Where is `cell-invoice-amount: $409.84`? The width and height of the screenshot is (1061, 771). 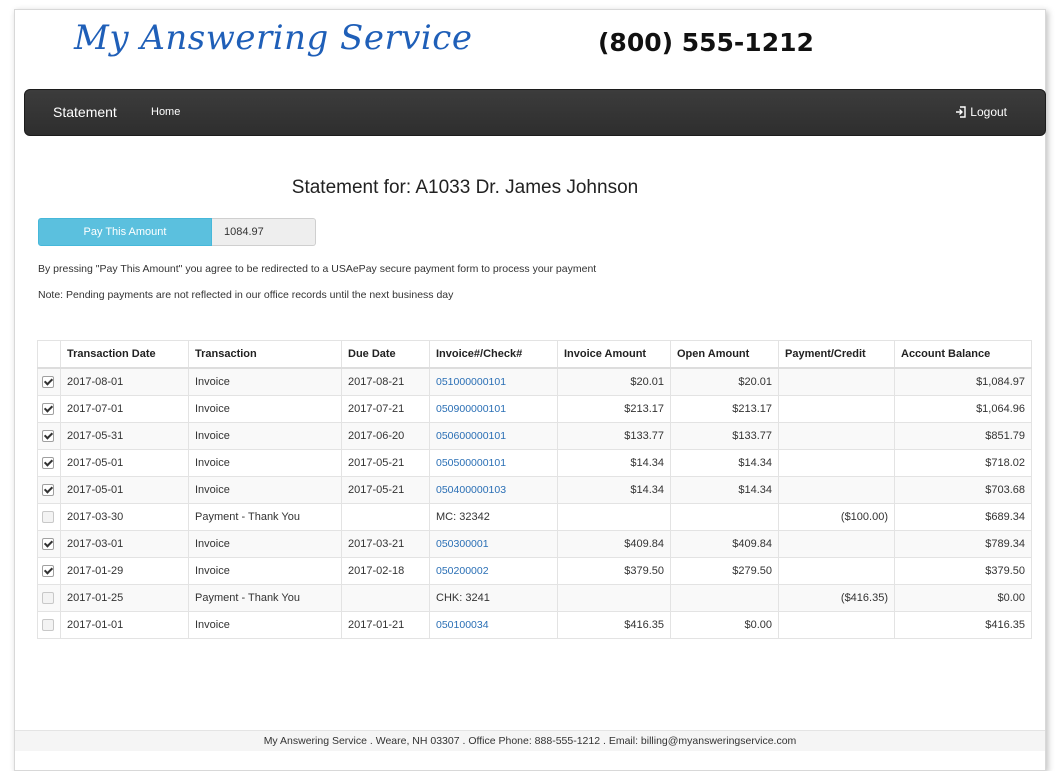 cell-invoice-amount: $409.84 is located at coordinates (614, 544).